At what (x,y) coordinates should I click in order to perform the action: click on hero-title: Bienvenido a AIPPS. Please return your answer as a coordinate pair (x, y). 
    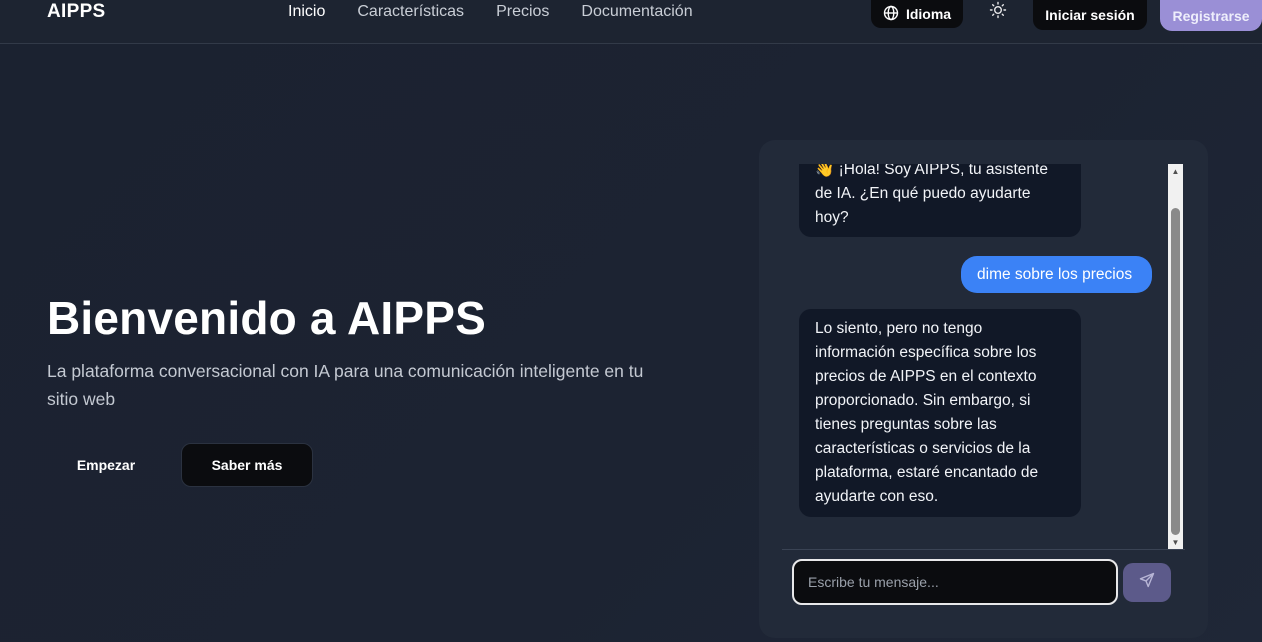
    Looking at the image, I should click on (267, 318).